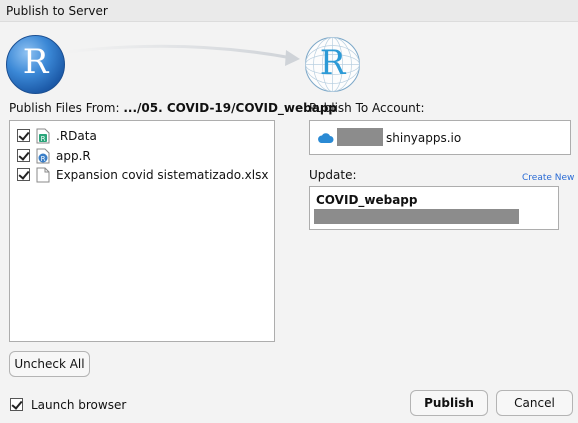 The height and width of the screenshot is (423, 578). What do you see at coordinates (23, 155) in the screenshot?
I see `file-checkbox-app-r` at bounding box center [23, 155].